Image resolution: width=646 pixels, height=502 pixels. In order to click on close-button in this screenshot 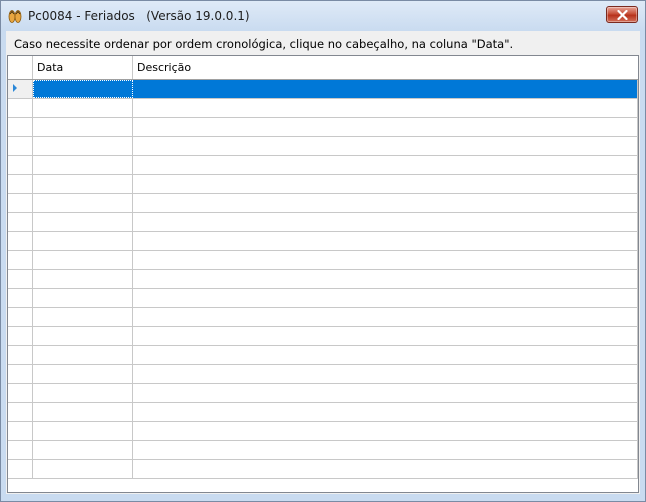, I will do `click(622, 14)`.